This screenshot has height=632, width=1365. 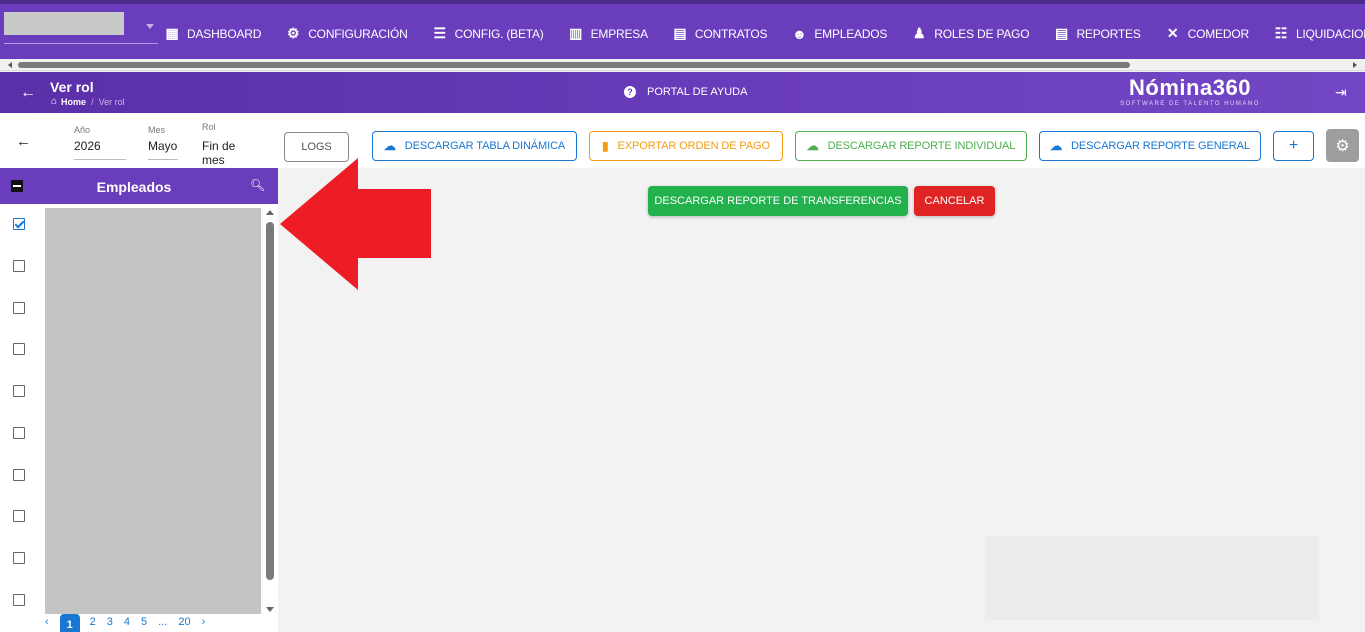 What do you see at coordinates (731, 33) in the screenshot?
I see `nav-label: CONTRATOS` at bounding box center [731, 33].